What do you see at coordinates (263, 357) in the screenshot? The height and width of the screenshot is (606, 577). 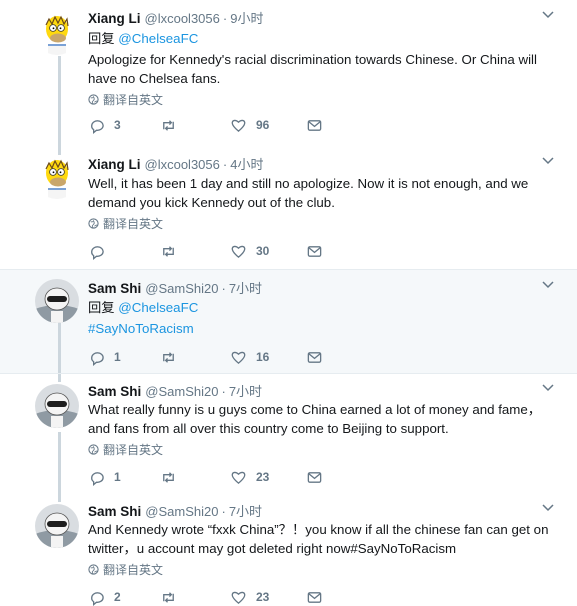 I see `like-count: 16` at bounding box center [263, 357].